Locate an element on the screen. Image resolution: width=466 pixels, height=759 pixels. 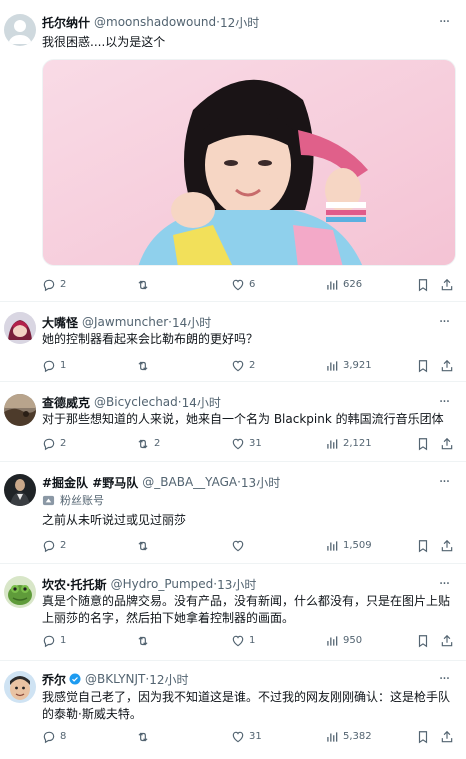
like-button: 6 is located at coordinates (243, 285).